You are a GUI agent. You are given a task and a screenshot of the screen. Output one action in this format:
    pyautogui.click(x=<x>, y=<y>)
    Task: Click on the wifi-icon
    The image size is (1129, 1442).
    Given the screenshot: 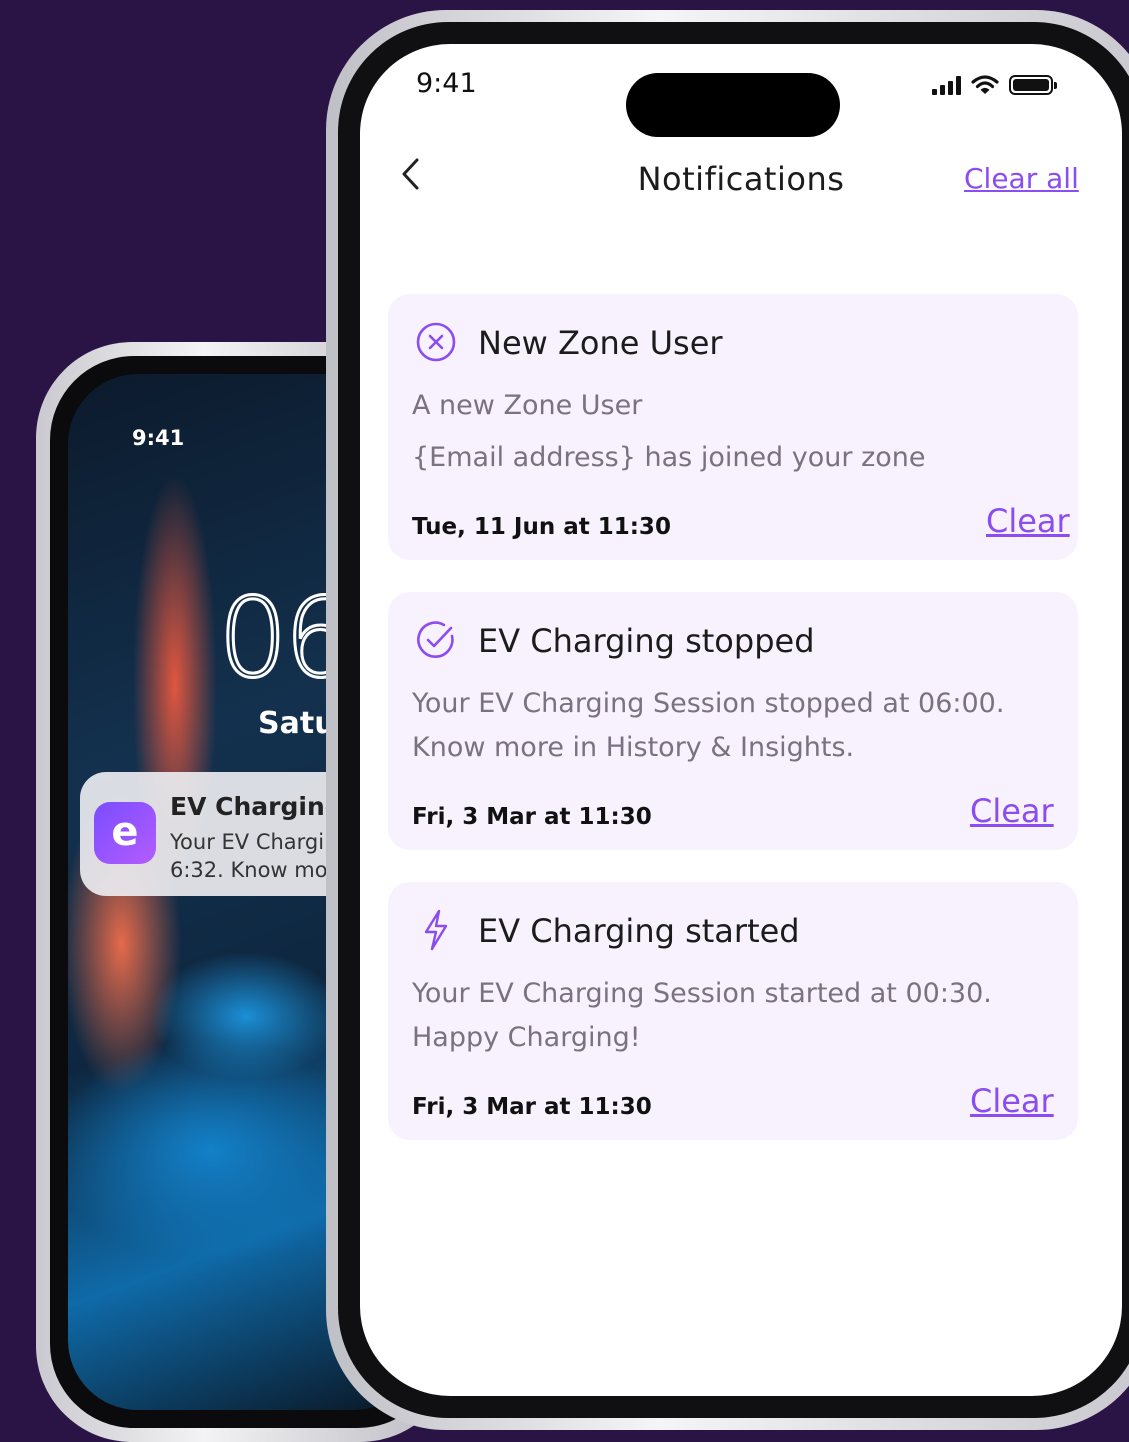 What is the action you would take?
    pyautogui.click(x=985, y=84)
    